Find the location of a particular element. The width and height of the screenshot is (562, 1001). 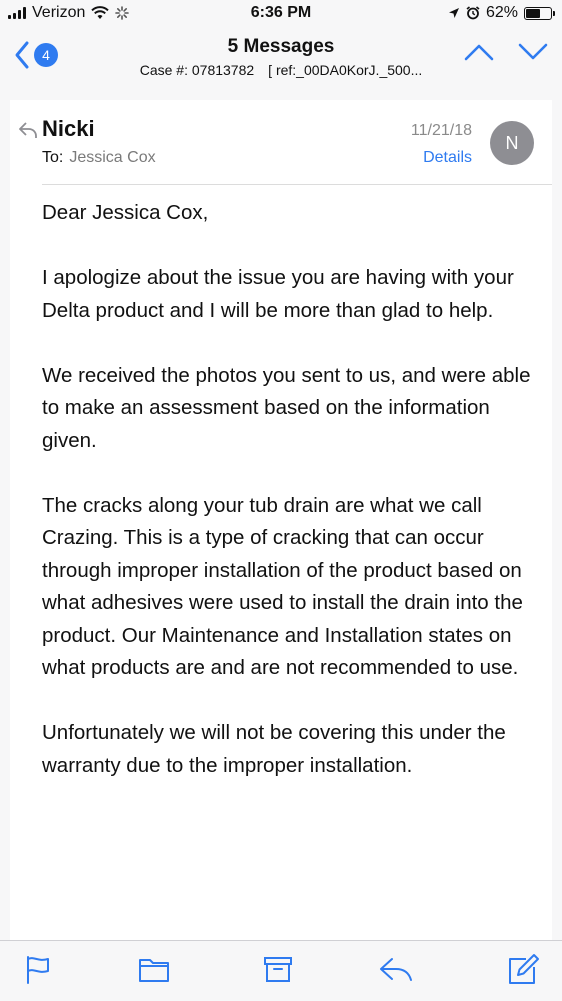

battery-icon is located at coordinates (539, 13).